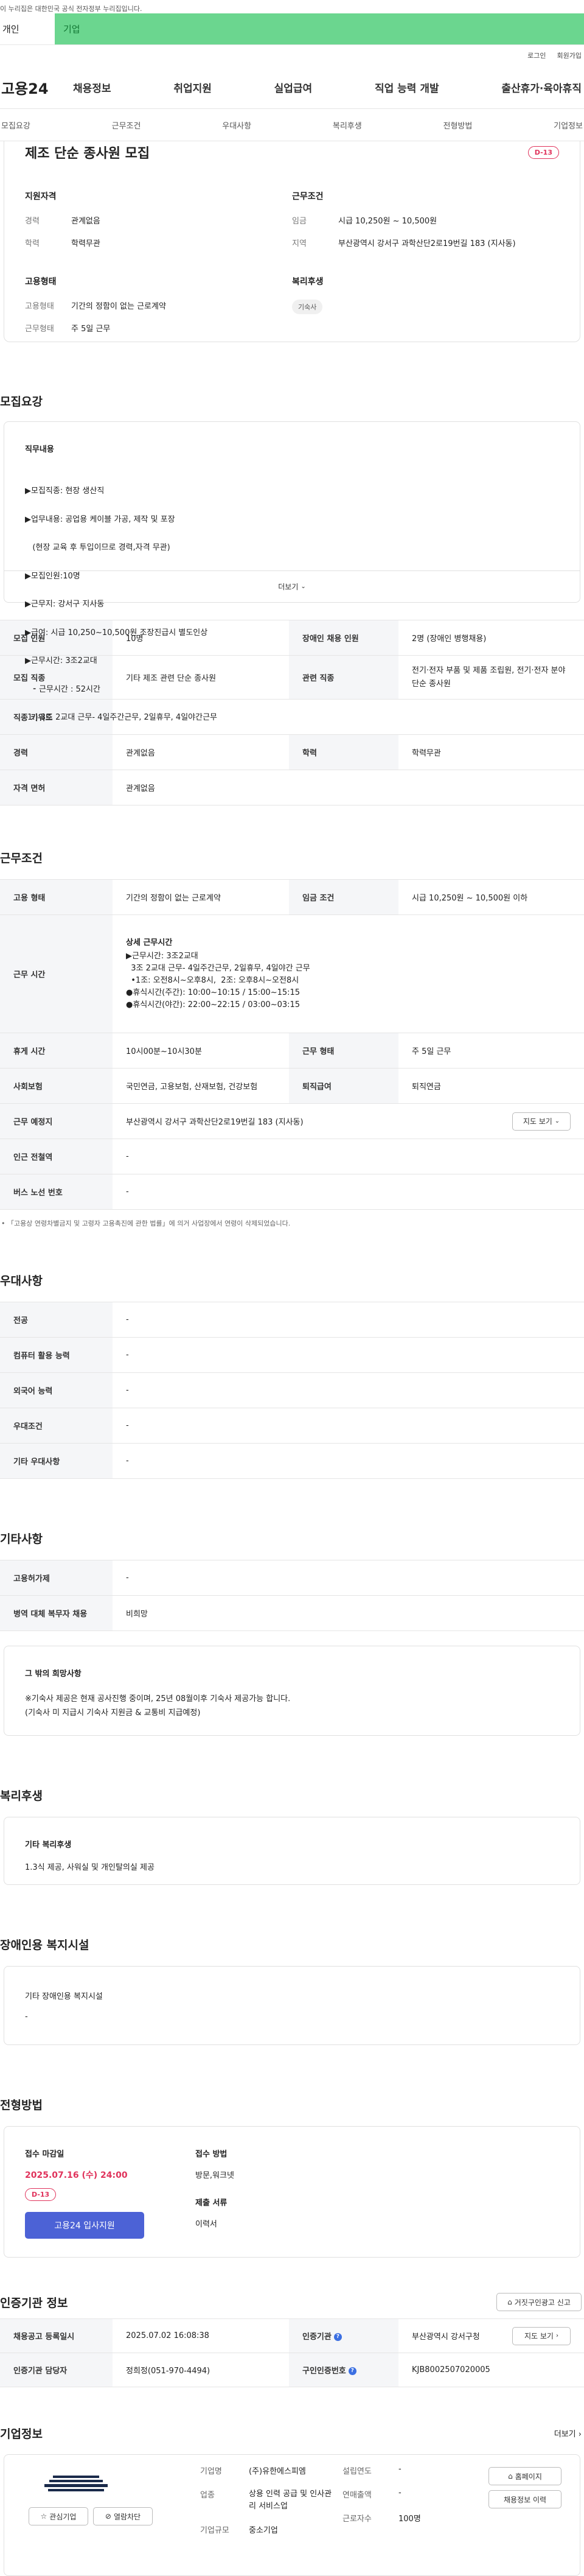 Image resolution: width=584 pixels, height=2576 pixels. Describe the element at coordinates (236, 125) in the screenshot. I see `anchor-pref: 우대사항` at that location.